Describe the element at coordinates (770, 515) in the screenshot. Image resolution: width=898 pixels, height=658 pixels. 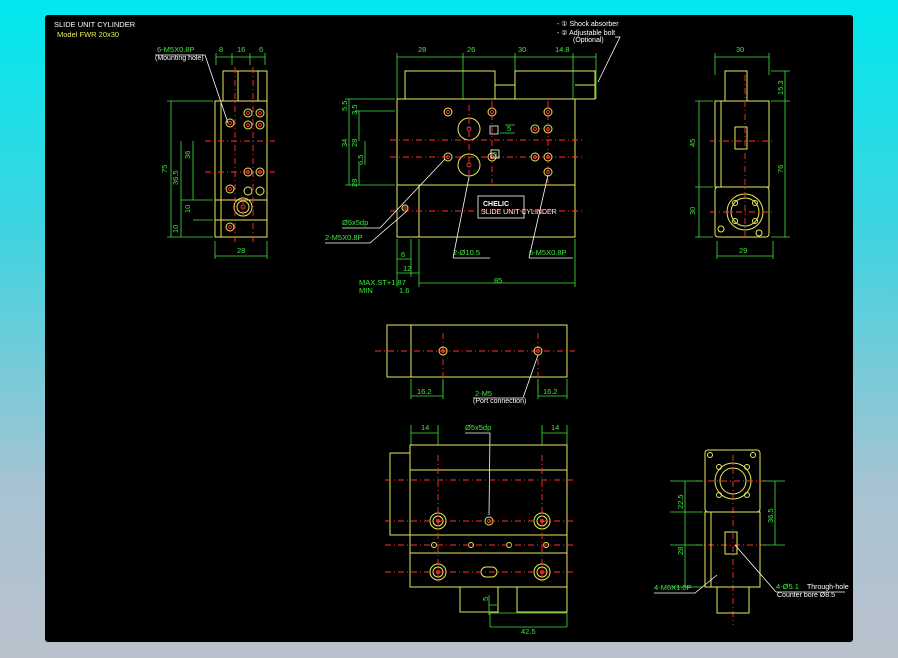
I see `br-dim-side-3: 36.5` at that location.